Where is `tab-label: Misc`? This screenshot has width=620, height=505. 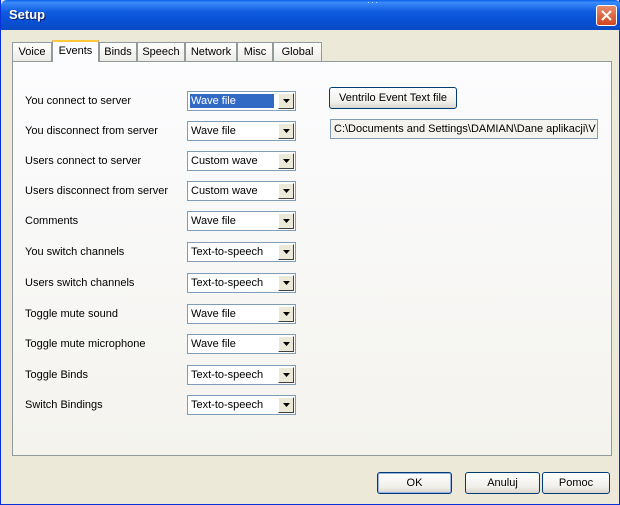
tab-label: Misc is located at coordinates (255, 52).